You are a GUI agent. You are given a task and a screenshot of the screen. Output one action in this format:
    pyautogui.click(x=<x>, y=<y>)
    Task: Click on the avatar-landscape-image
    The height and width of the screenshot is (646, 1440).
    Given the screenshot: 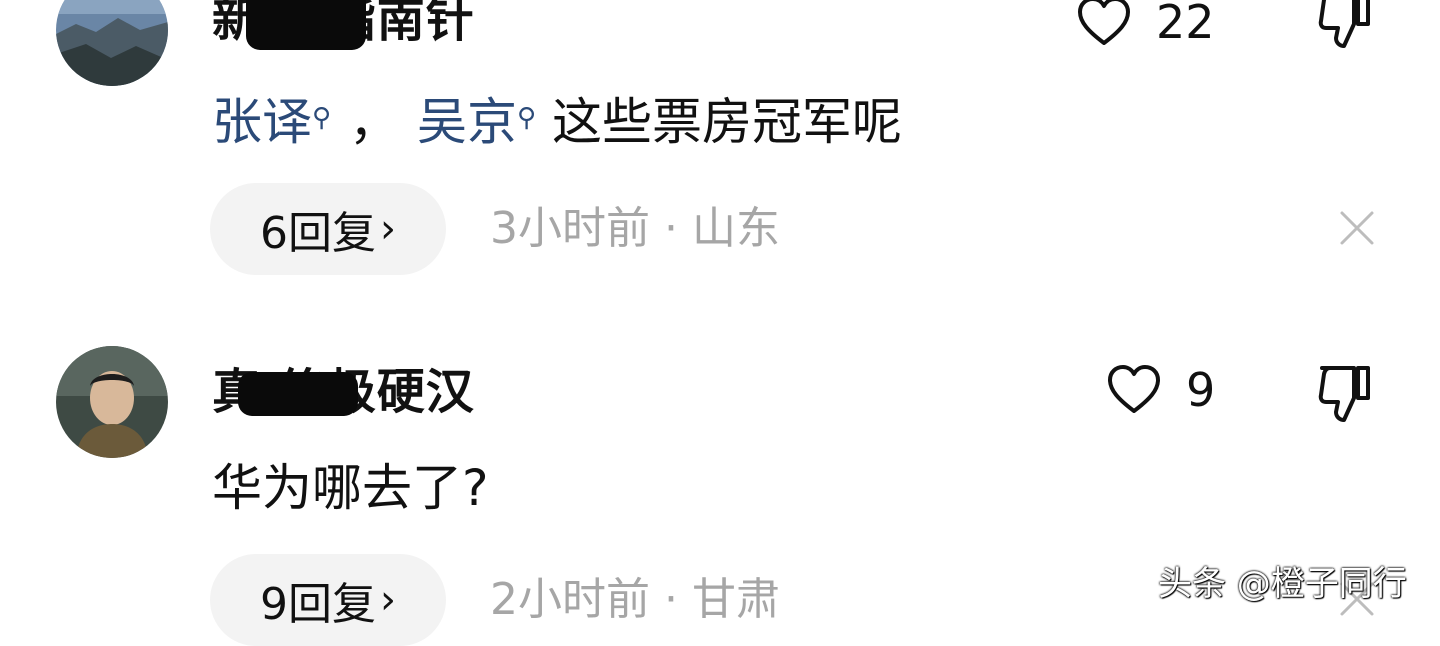 What is the action you would take?
    pyautogui.click(x=112, y=43)
    